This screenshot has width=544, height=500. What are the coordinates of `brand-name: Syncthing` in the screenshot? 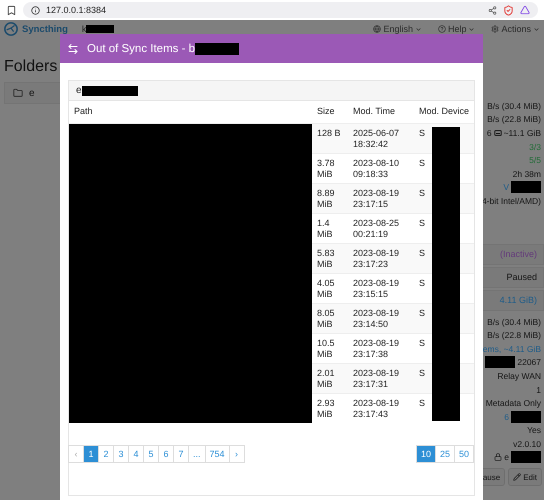 It's located at (45, 29).